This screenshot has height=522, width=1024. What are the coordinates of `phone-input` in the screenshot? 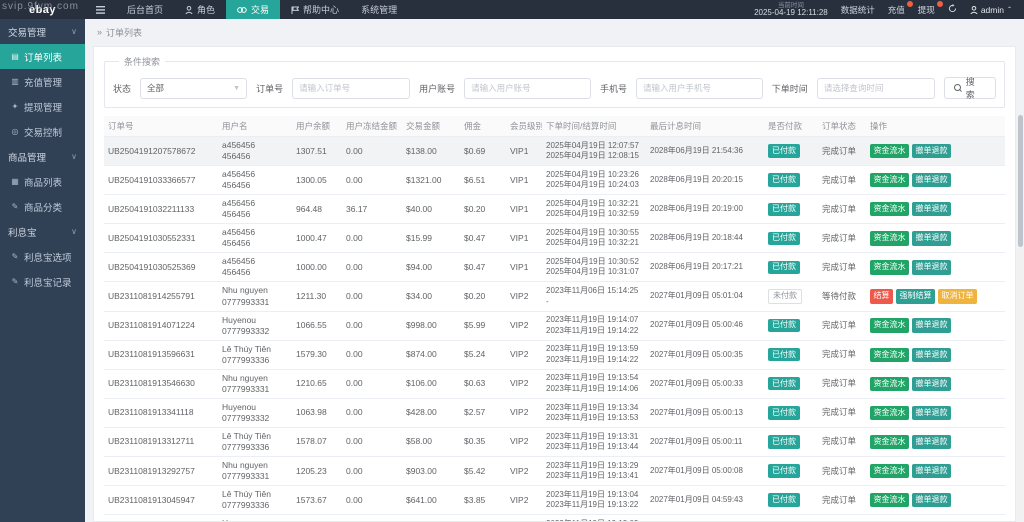 It's located at (699, 88).